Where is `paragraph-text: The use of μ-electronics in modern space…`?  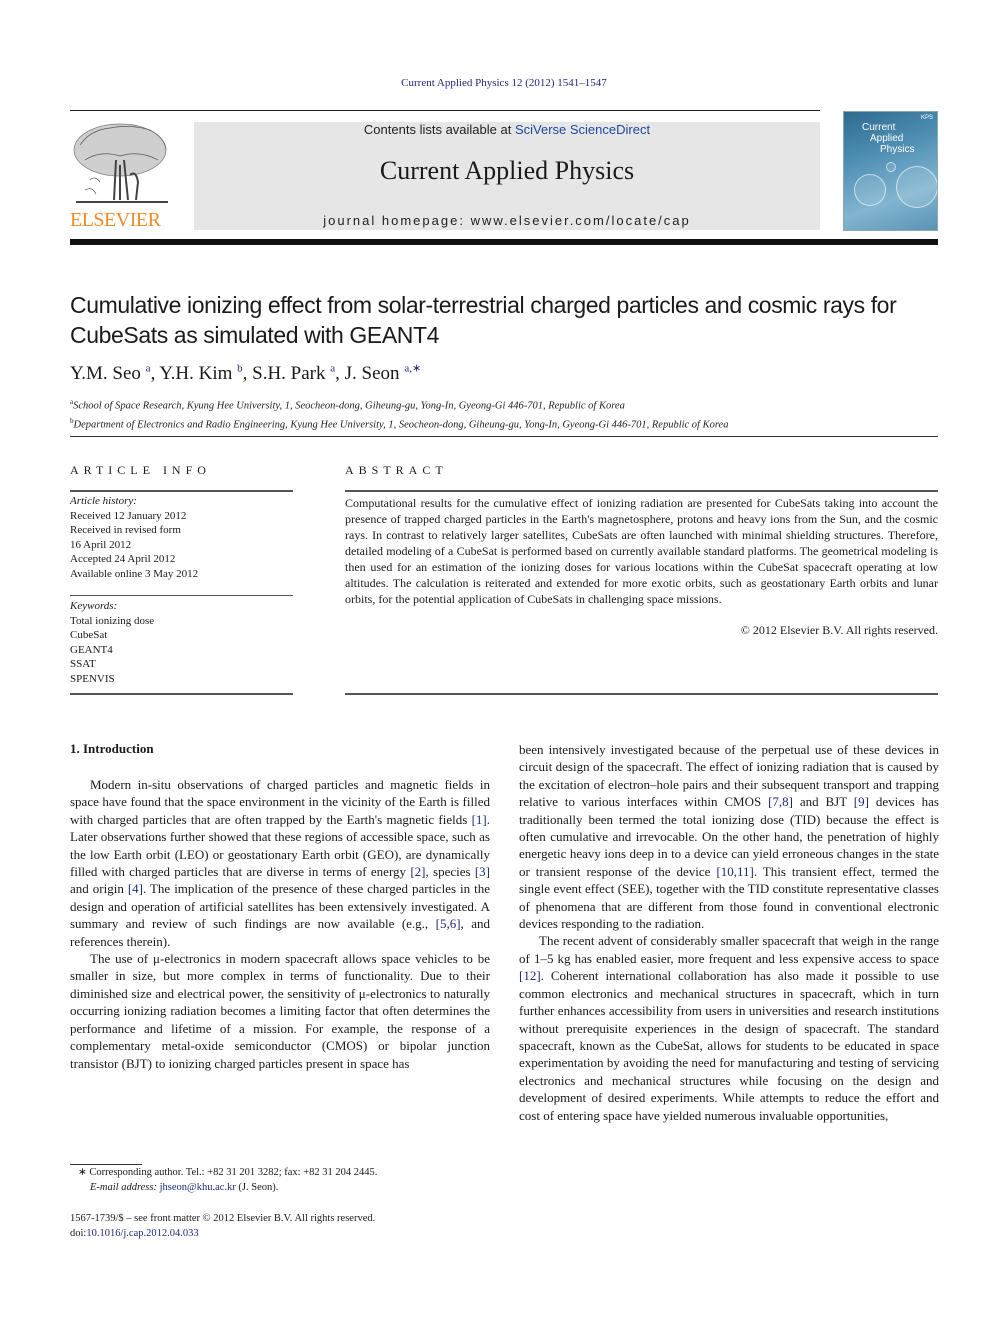
paragraph-text: The use of μ-electronics in modern space… is located at coordinates (280, 1011).